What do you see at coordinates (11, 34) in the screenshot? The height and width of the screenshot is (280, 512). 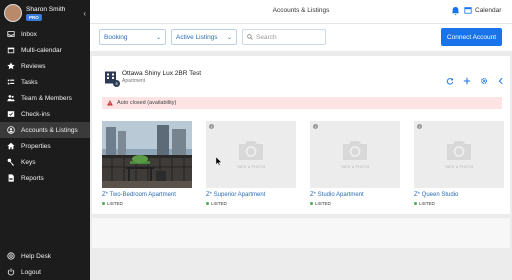 I see `inbox-icon` at bounding box center [11, 34].